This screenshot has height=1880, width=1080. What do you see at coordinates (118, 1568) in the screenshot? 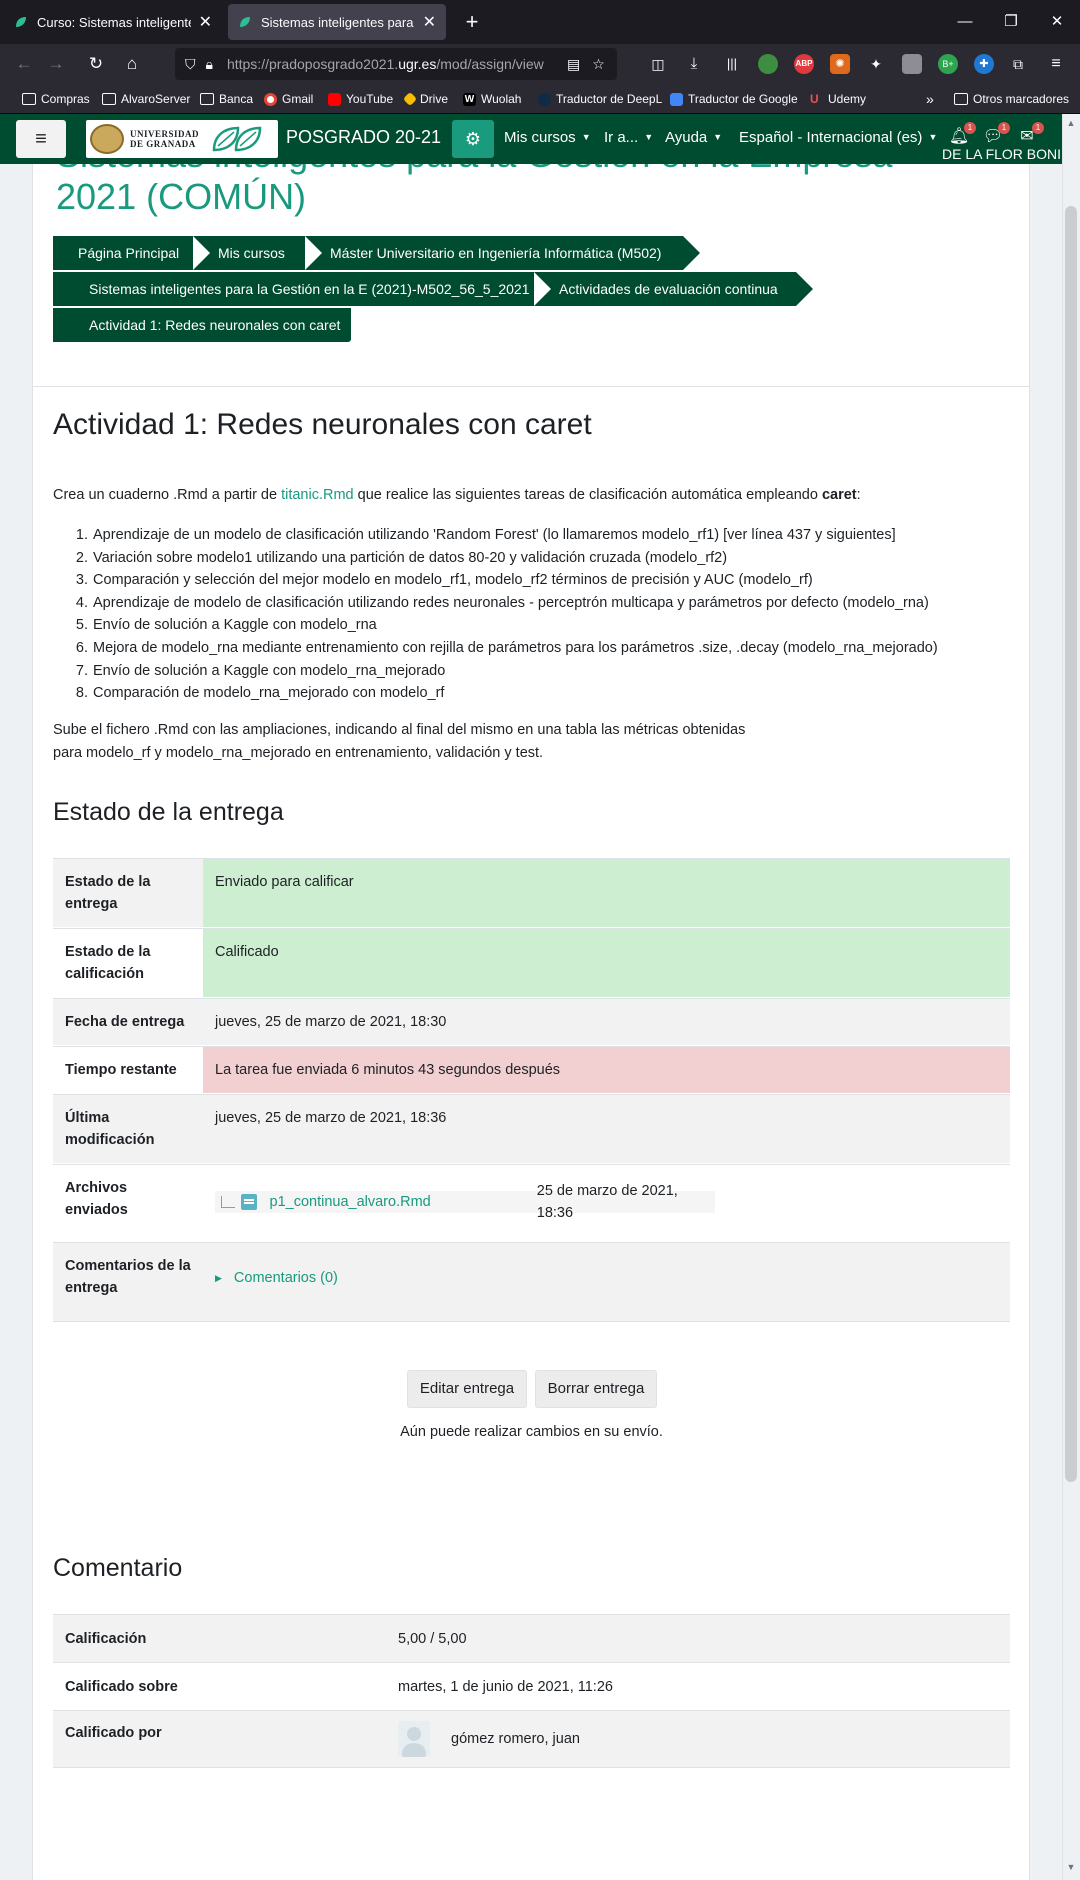
I see `feedback-heading: Comentario` at bounding box center [118, 1568].